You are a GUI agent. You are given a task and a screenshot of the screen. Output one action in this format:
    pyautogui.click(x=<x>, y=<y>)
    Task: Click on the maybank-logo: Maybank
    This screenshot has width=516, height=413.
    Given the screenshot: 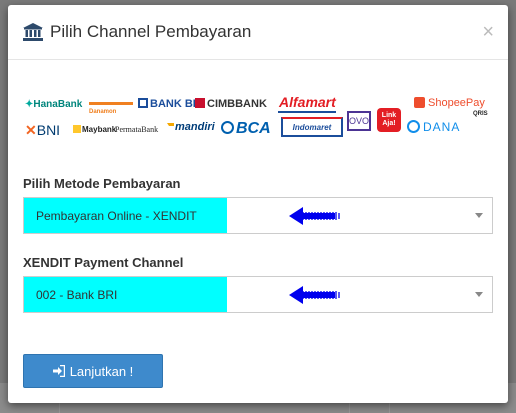 What is the action you would take?
    pyautogui.click(x=94, y=129)
    